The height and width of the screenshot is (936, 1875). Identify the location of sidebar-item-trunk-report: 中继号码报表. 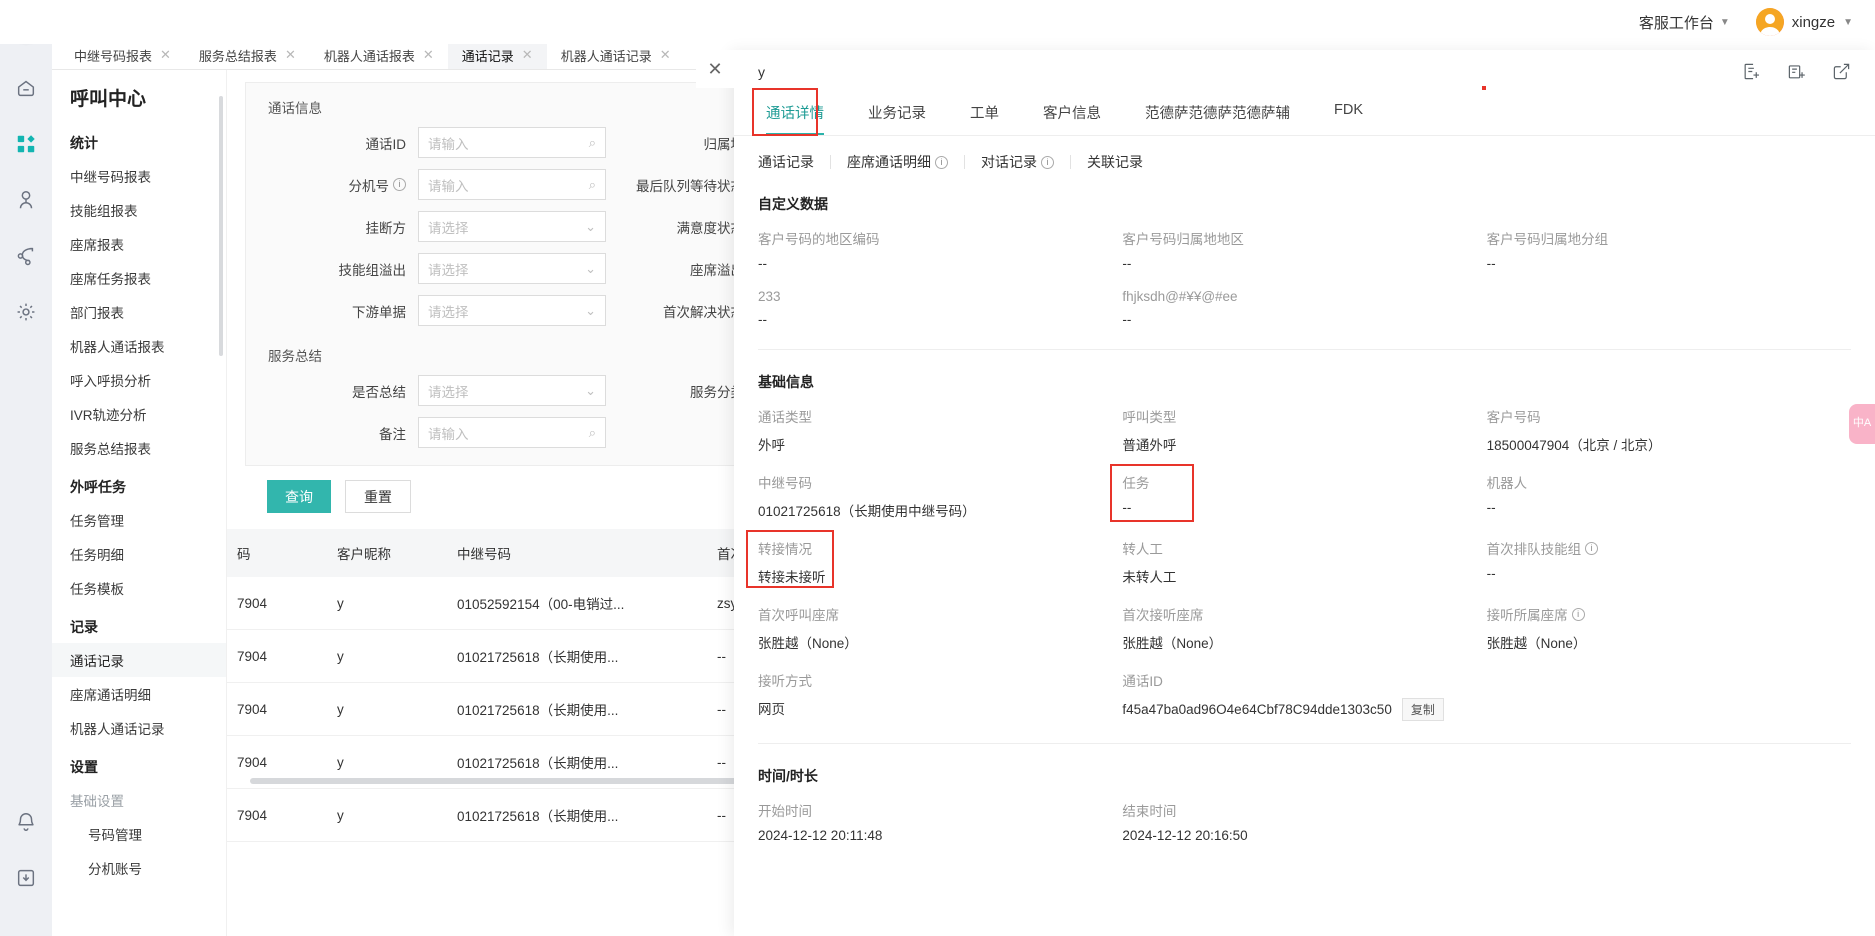
(139, 176).